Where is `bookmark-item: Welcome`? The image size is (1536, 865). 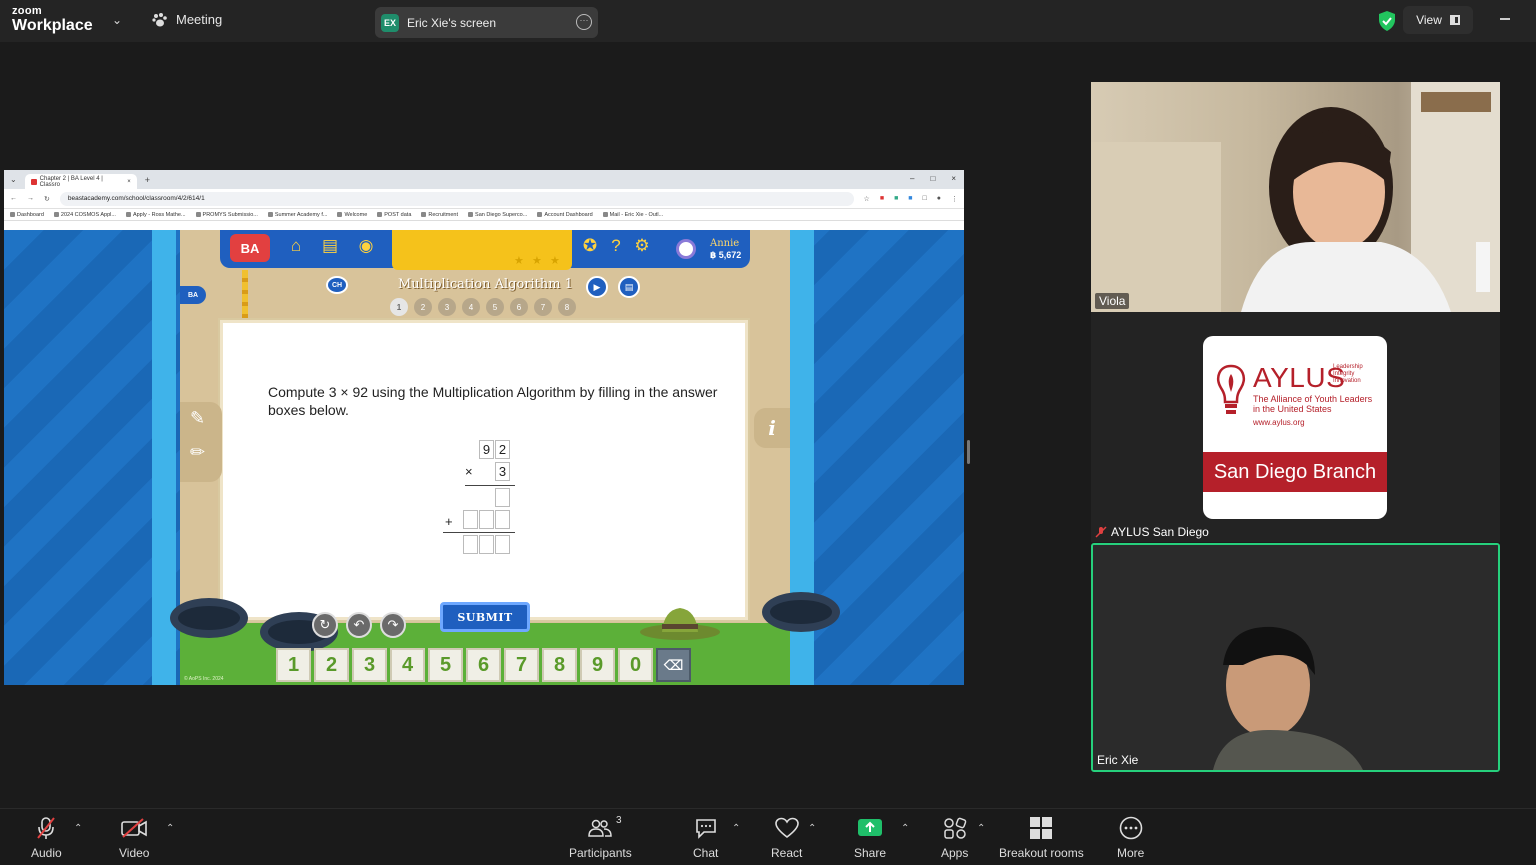 bookmark-item: Welcome is located at coordinates (352, 215).